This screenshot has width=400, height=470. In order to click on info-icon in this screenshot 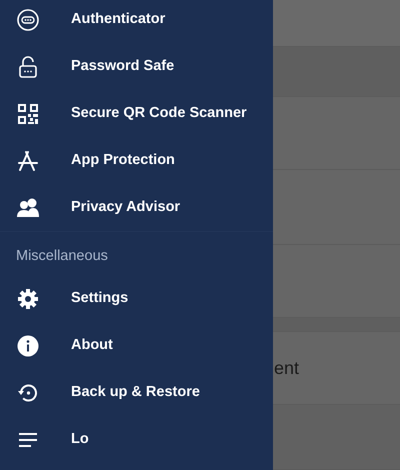, I will do `click(28, 346)`.